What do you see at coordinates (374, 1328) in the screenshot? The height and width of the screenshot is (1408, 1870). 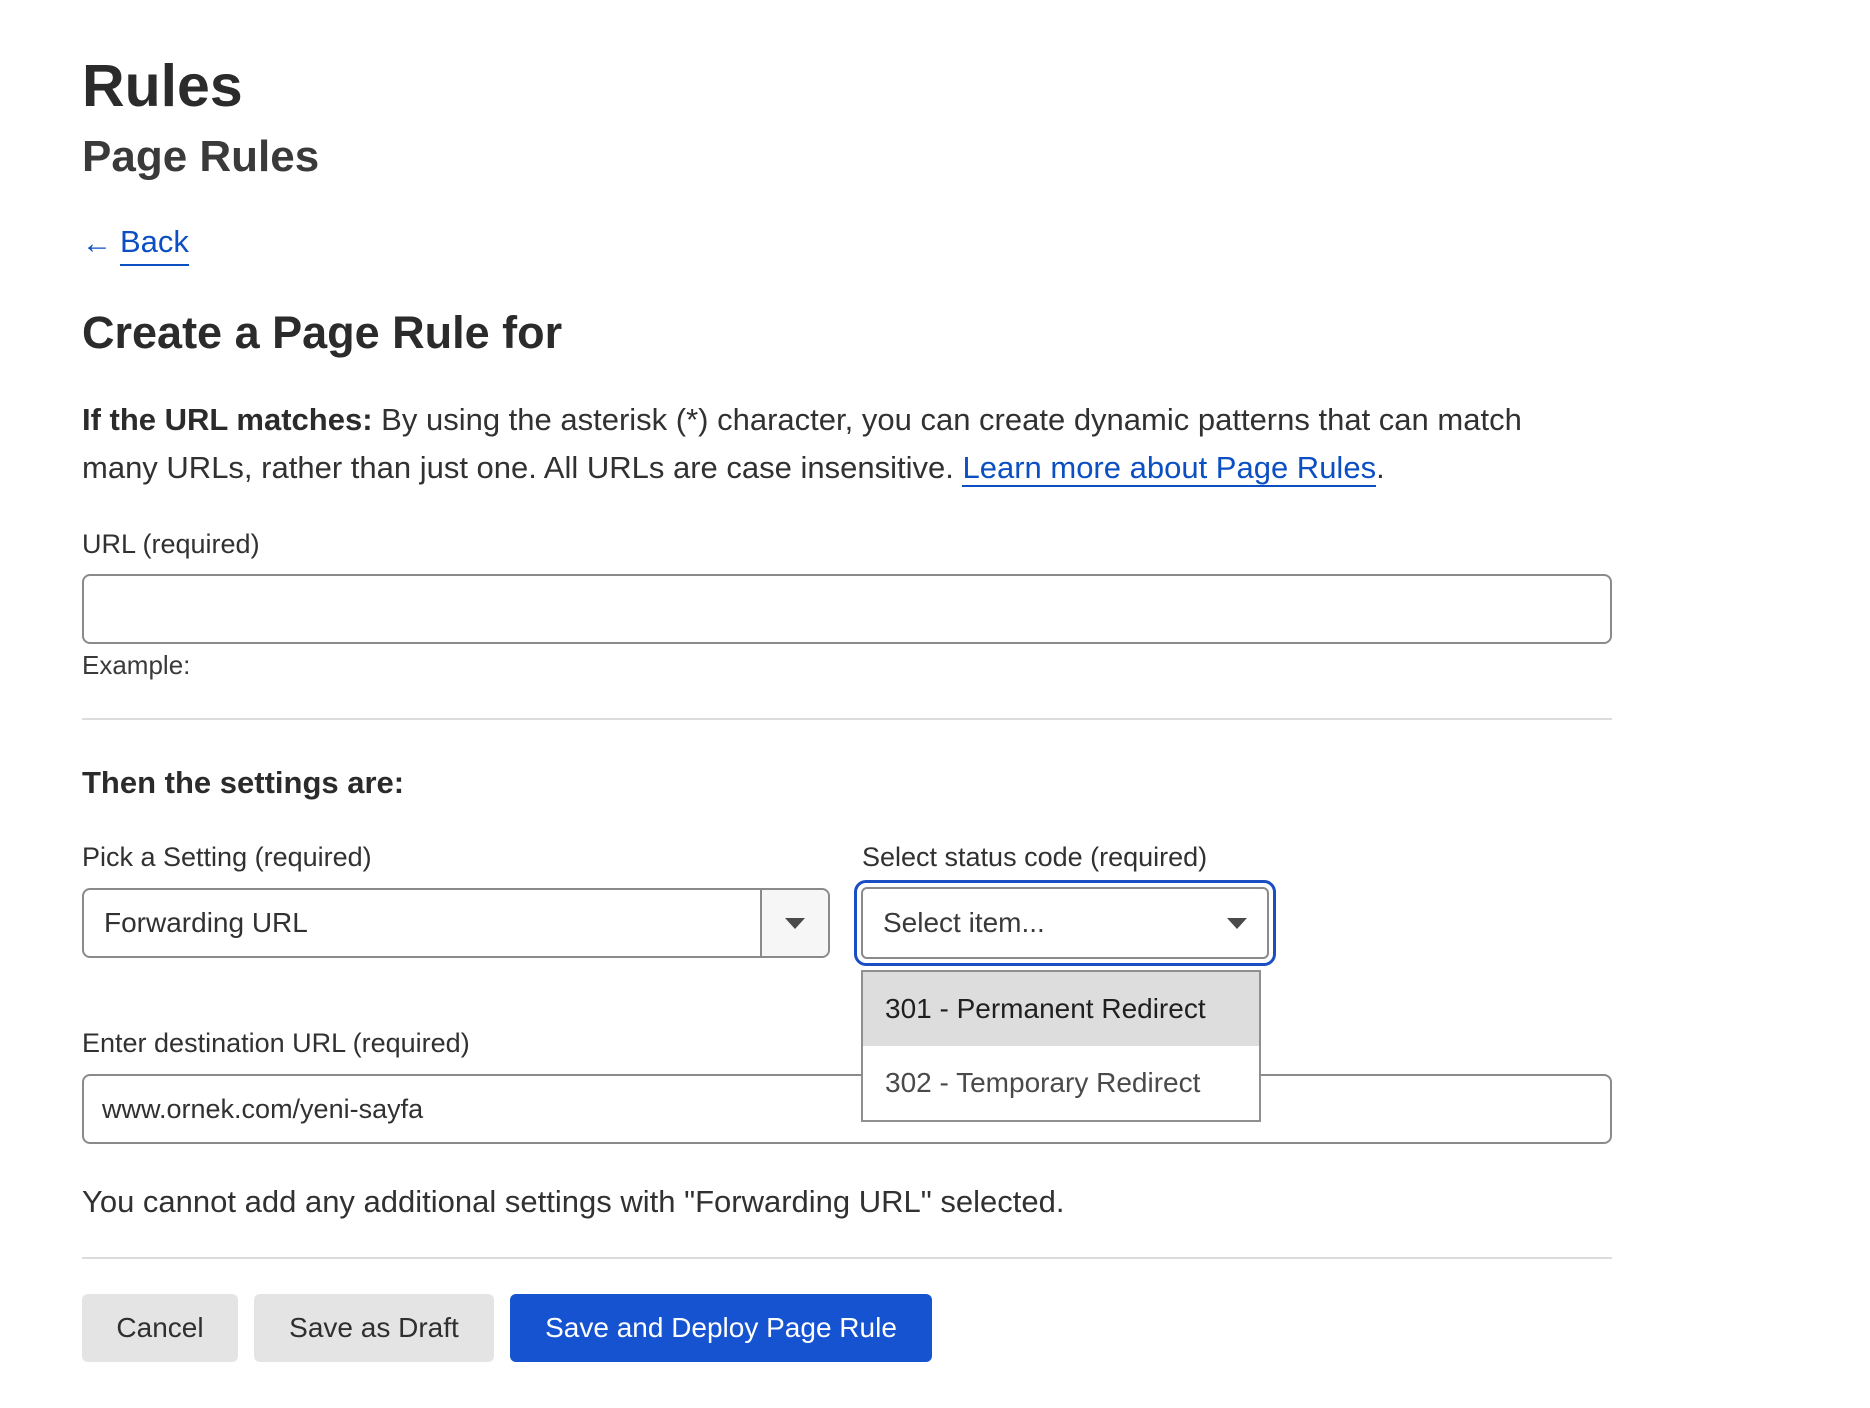 I see `save-draft-button: Save as Draft` at bounding box center [374, 1328].